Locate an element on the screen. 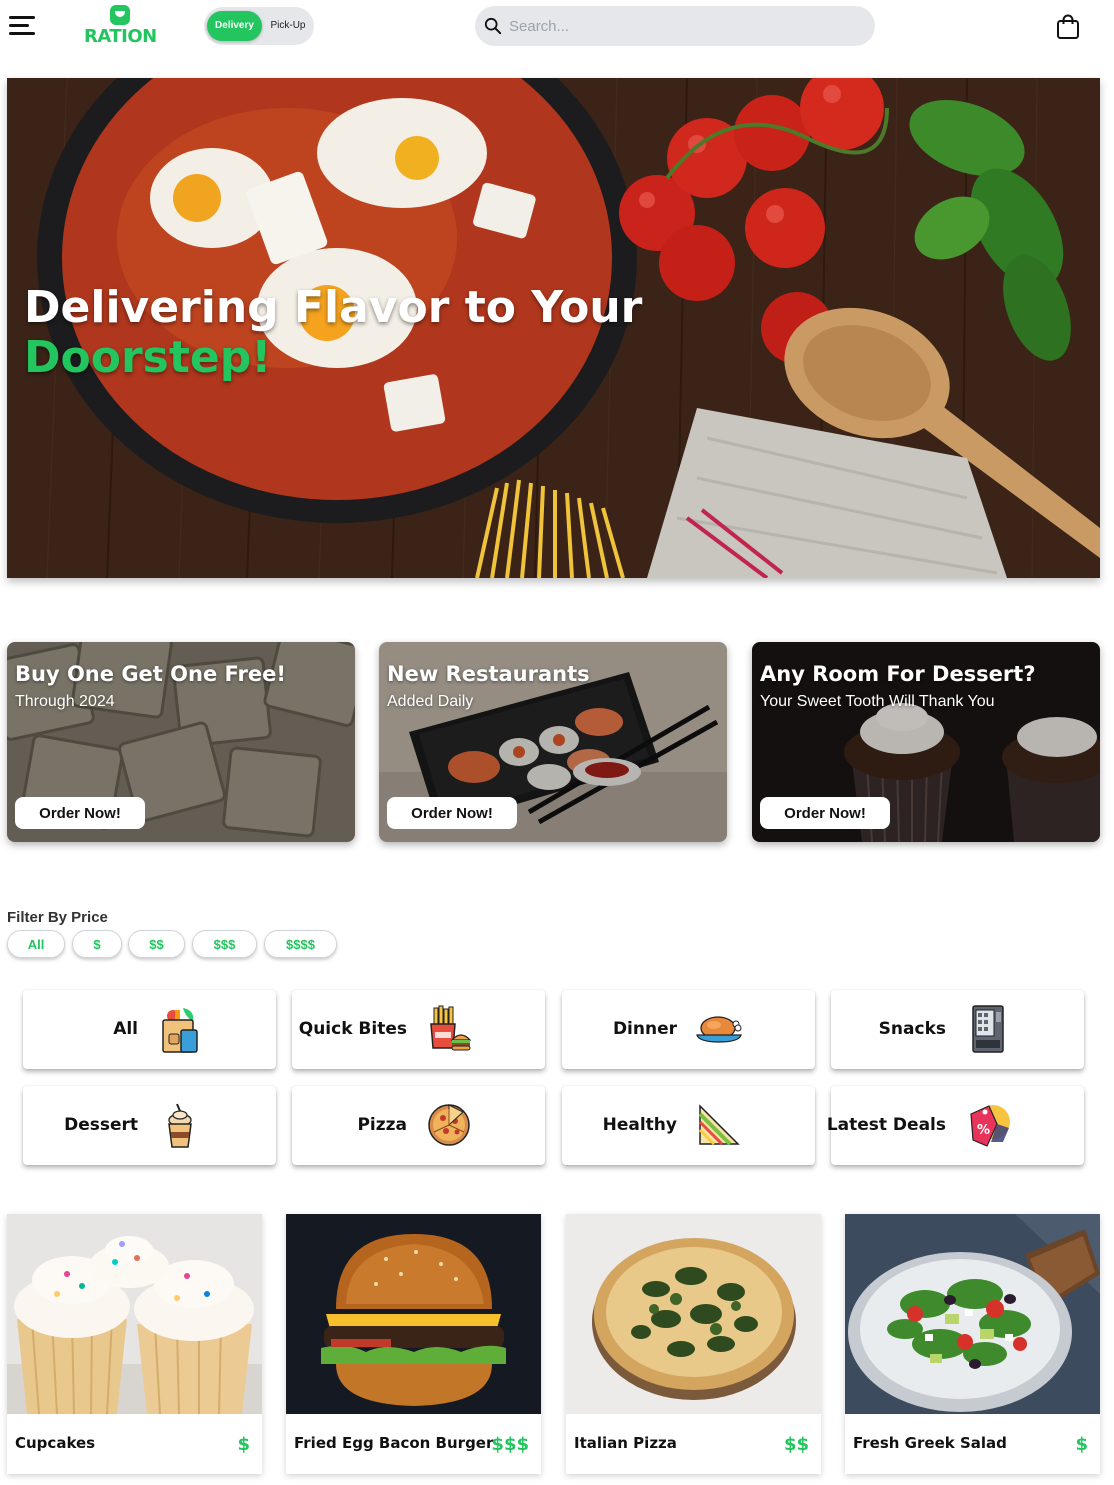  food-name: Cupcakes is located at coordinates (55, 1443).